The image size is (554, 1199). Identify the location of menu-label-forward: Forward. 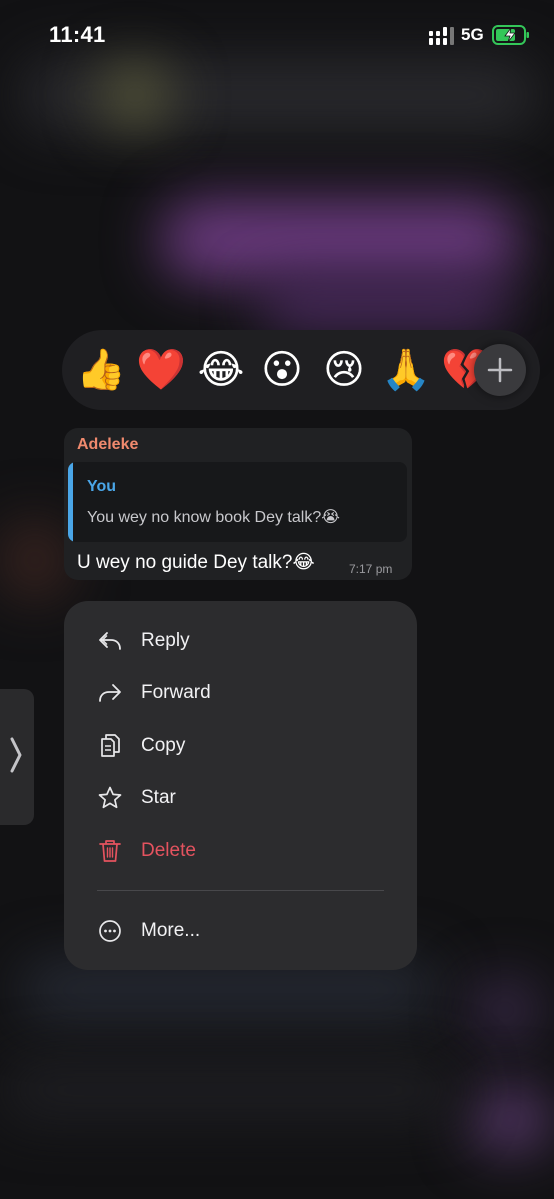
(176, 692).